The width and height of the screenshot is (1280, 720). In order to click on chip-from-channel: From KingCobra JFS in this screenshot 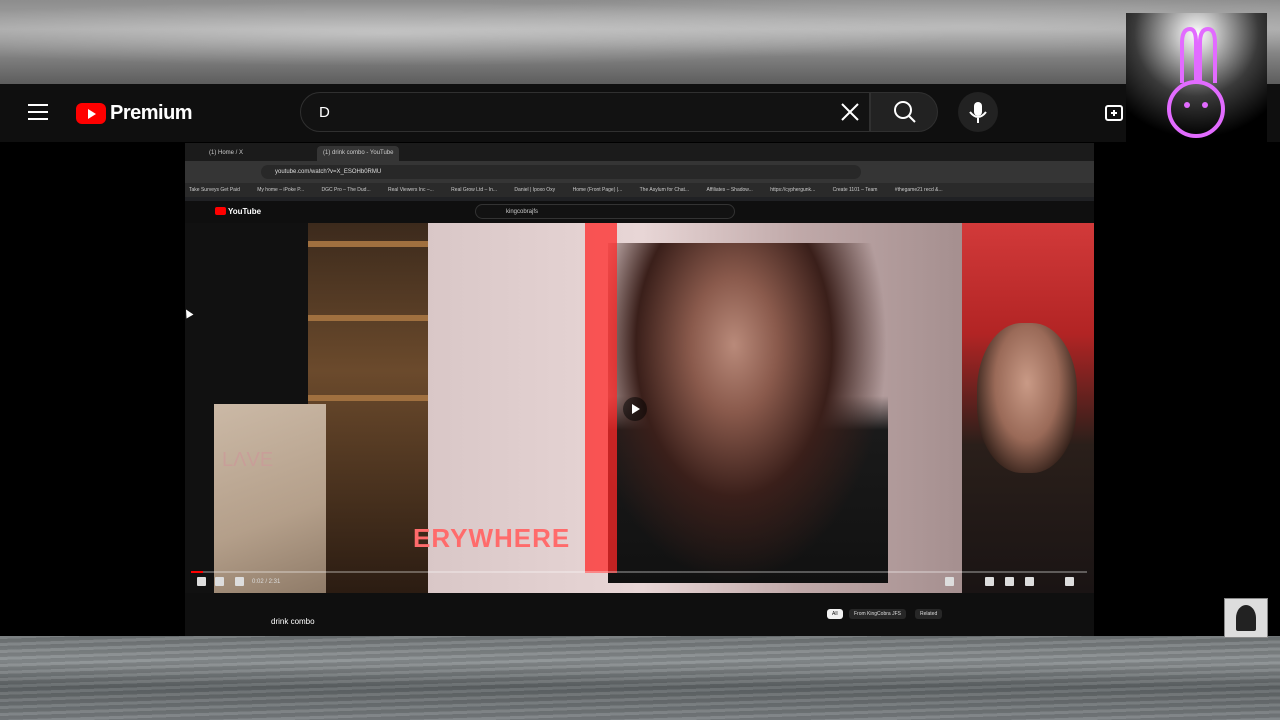, I will do `click(877, 614)`.